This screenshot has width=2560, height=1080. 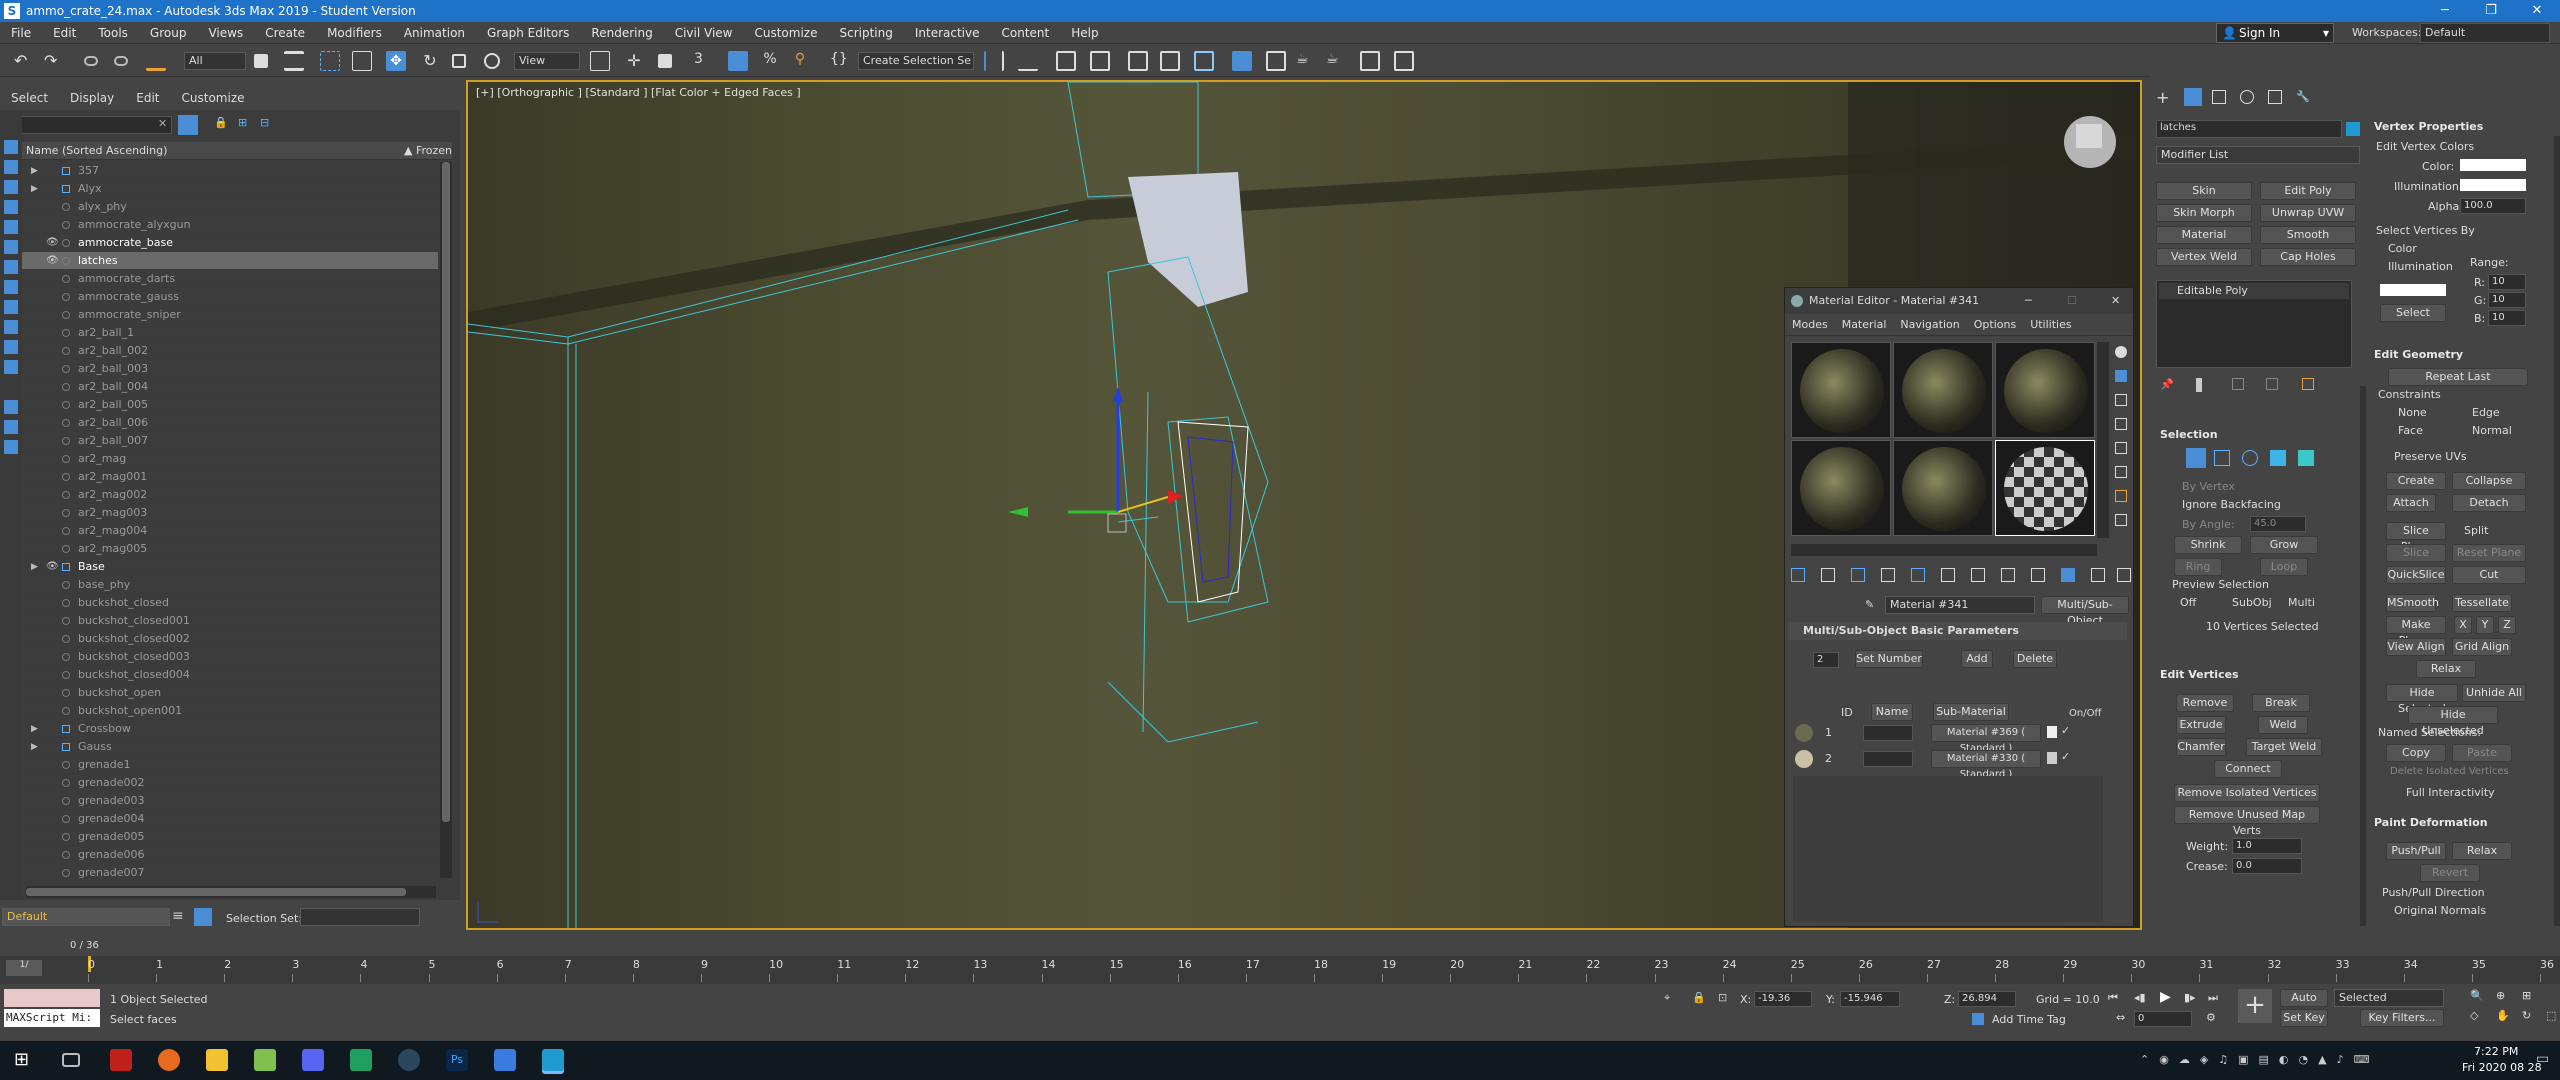 I want to click on windows-start-icon: ⊞, so click(x=25, y=1060).